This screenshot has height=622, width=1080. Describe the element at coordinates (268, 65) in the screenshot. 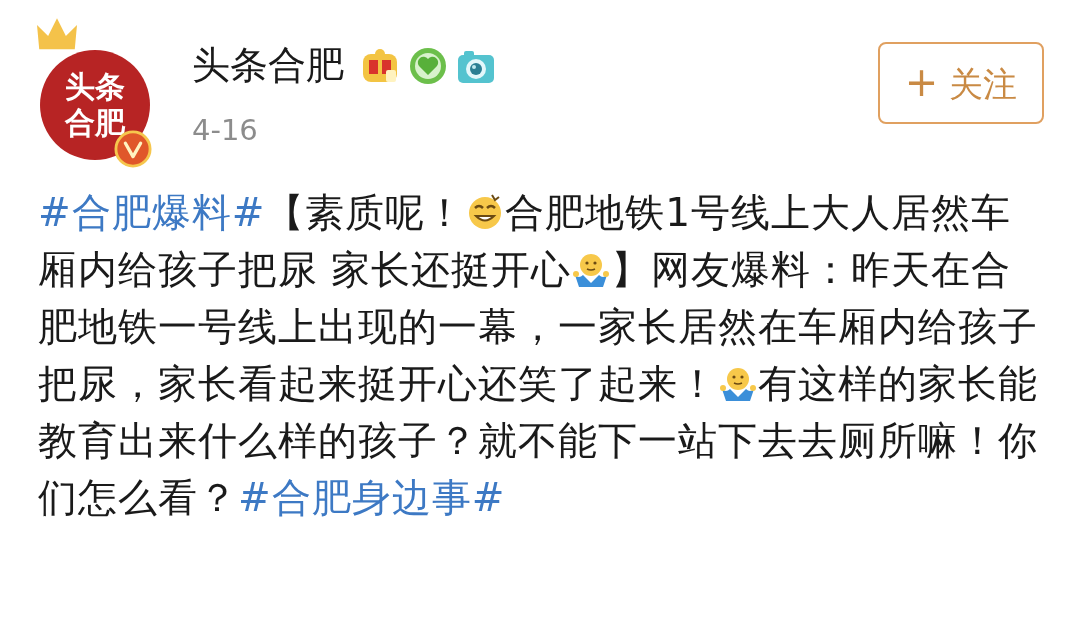

I see `author-name: 头条合肥` at that location.